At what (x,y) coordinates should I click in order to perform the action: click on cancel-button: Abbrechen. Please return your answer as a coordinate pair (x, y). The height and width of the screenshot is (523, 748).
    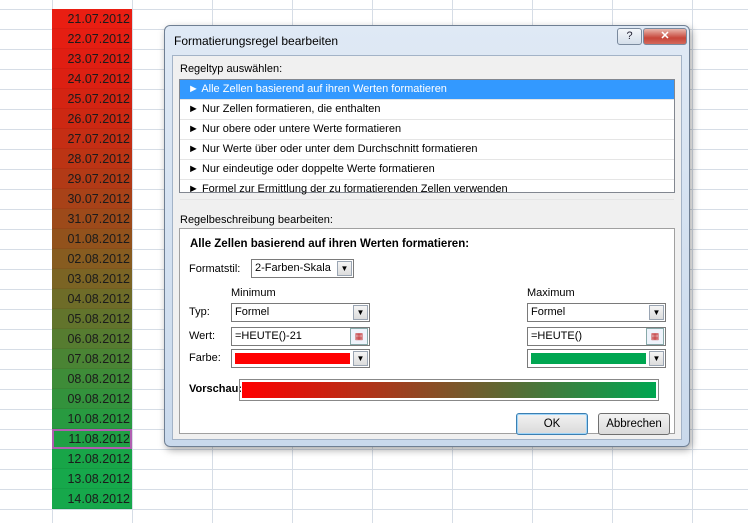
    Looking at the image, I should click on (634, 424).